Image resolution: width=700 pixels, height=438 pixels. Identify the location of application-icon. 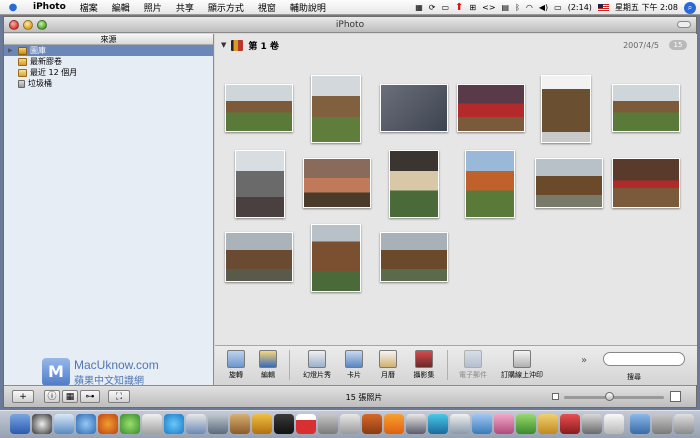
(152, 424).